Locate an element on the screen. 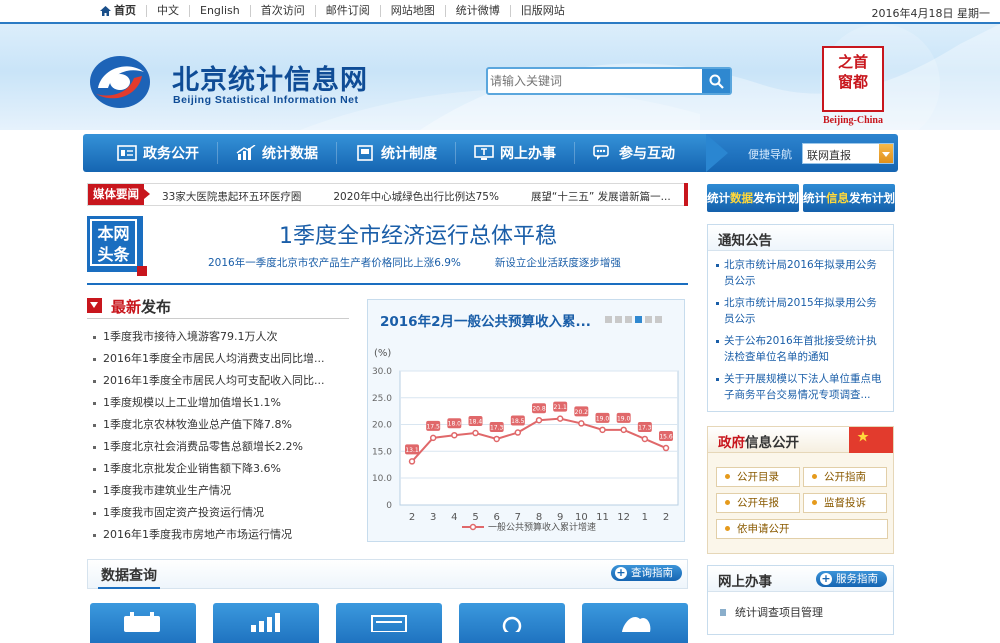 The width and height of the screenshot is (1000, 643). bar-chart-icon is located at coordinates (265, 622).